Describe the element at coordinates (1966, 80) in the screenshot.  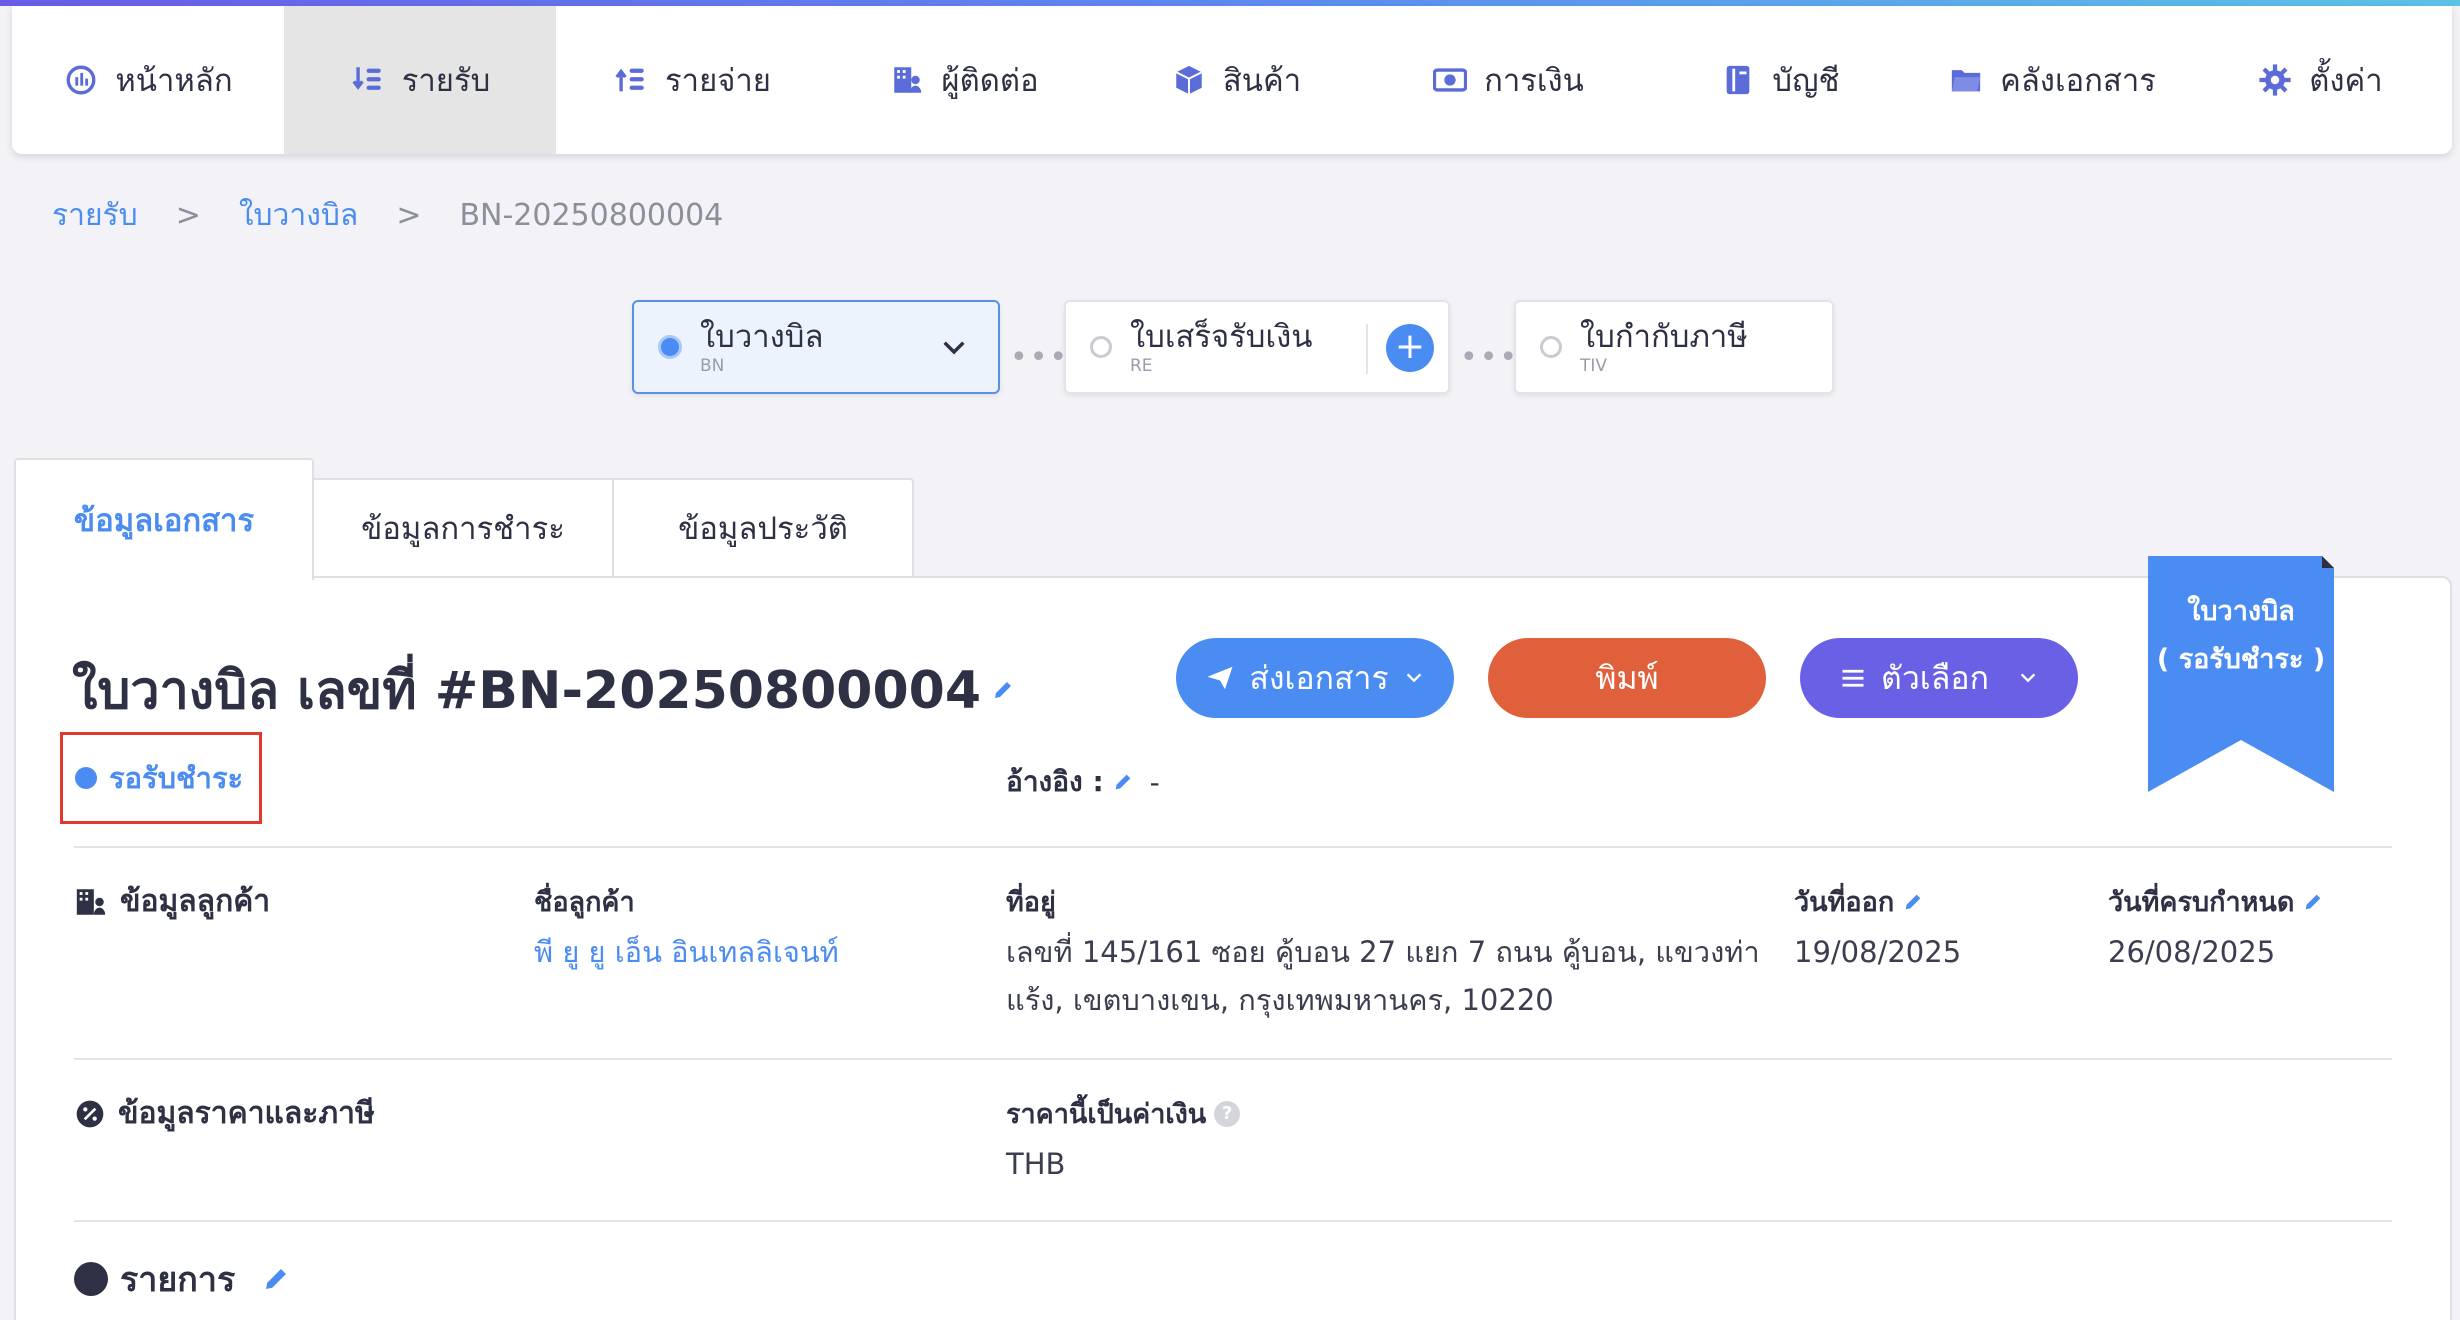
I see `folder-icon` at that location.